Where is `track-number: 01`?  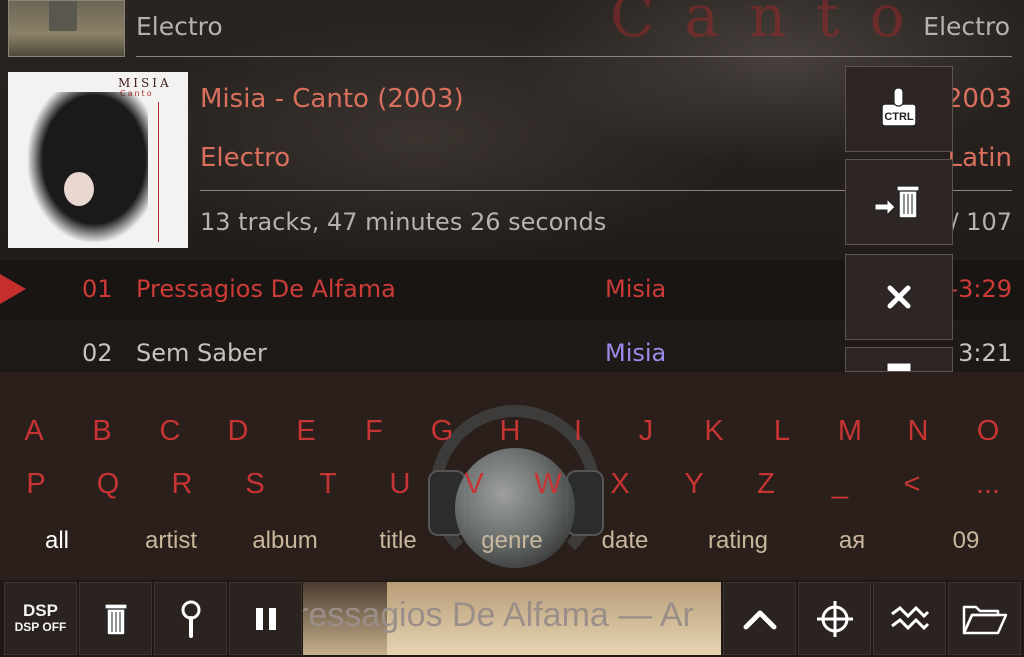 track-number: 01 is located at coordinates (97, 289).